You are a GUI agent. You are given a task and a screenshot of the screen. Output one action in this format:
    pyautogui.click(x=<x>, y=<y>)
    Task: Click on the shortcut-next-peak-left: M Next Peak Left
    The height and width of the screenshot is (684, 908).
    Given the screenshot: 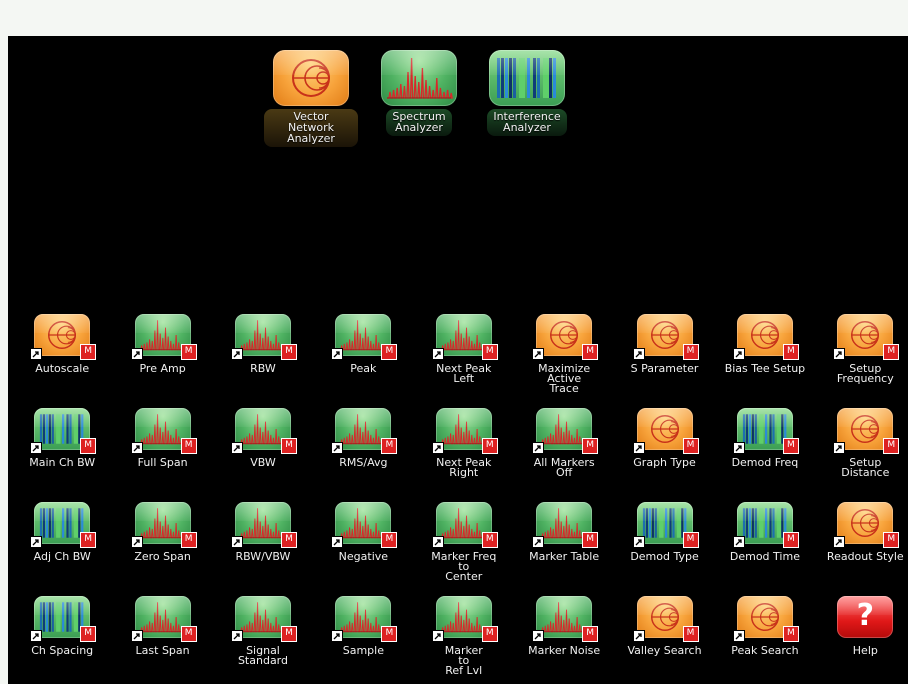 What is the action you would take?
    pyautogui.click(x=464, y=361)
    